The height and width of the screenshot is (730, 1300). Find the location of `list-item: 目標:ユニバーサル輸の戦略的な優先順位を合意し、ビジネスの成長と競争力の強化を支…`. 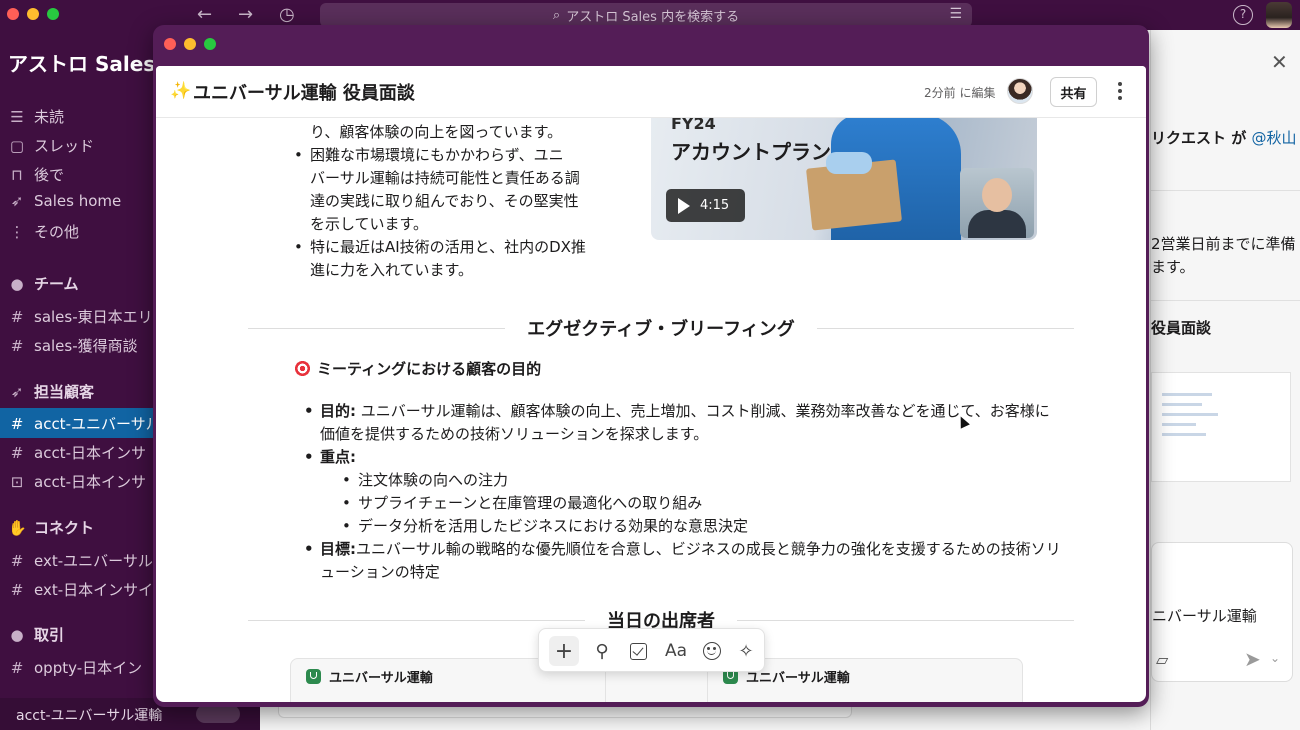

list-item: 目標:ユニバーサル輸の戦略的な優先順位を合意し、ビジネスの成長と競争力の強化を支… is located at coordinates (682, 561).